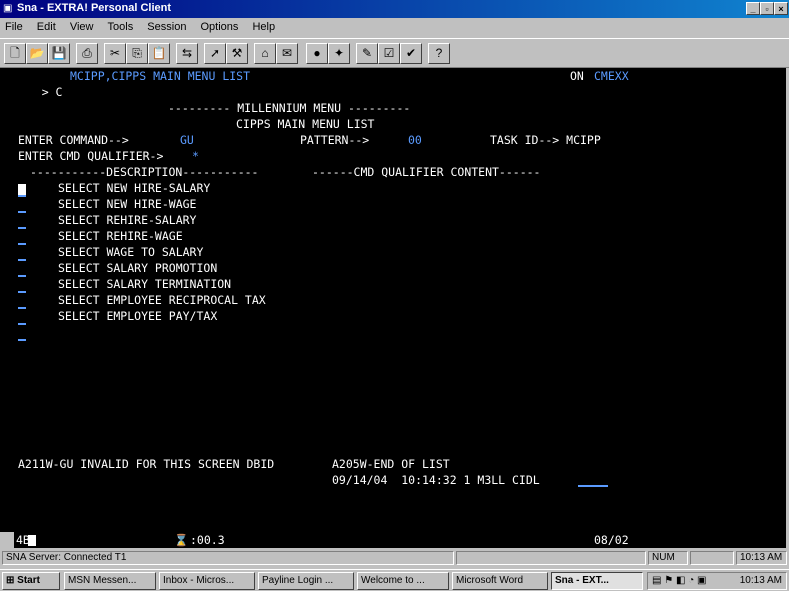 This screenshot has height=591, width=789. What do you see at coordinates (138, 316) in the screenshot?
I see `menu-item: SELECT EMPLOYEE PAY/TAX` at bounding box center [138, 316].